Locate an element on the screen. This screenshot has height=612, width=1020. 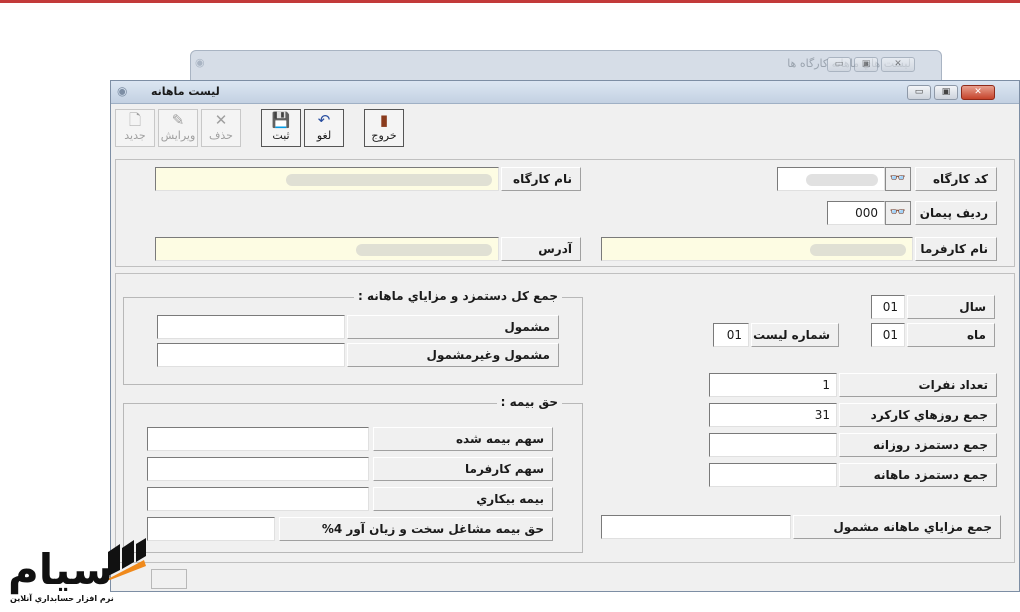
window-controls: ▭ ▣ ✕ is located at coordinates (951, 92).